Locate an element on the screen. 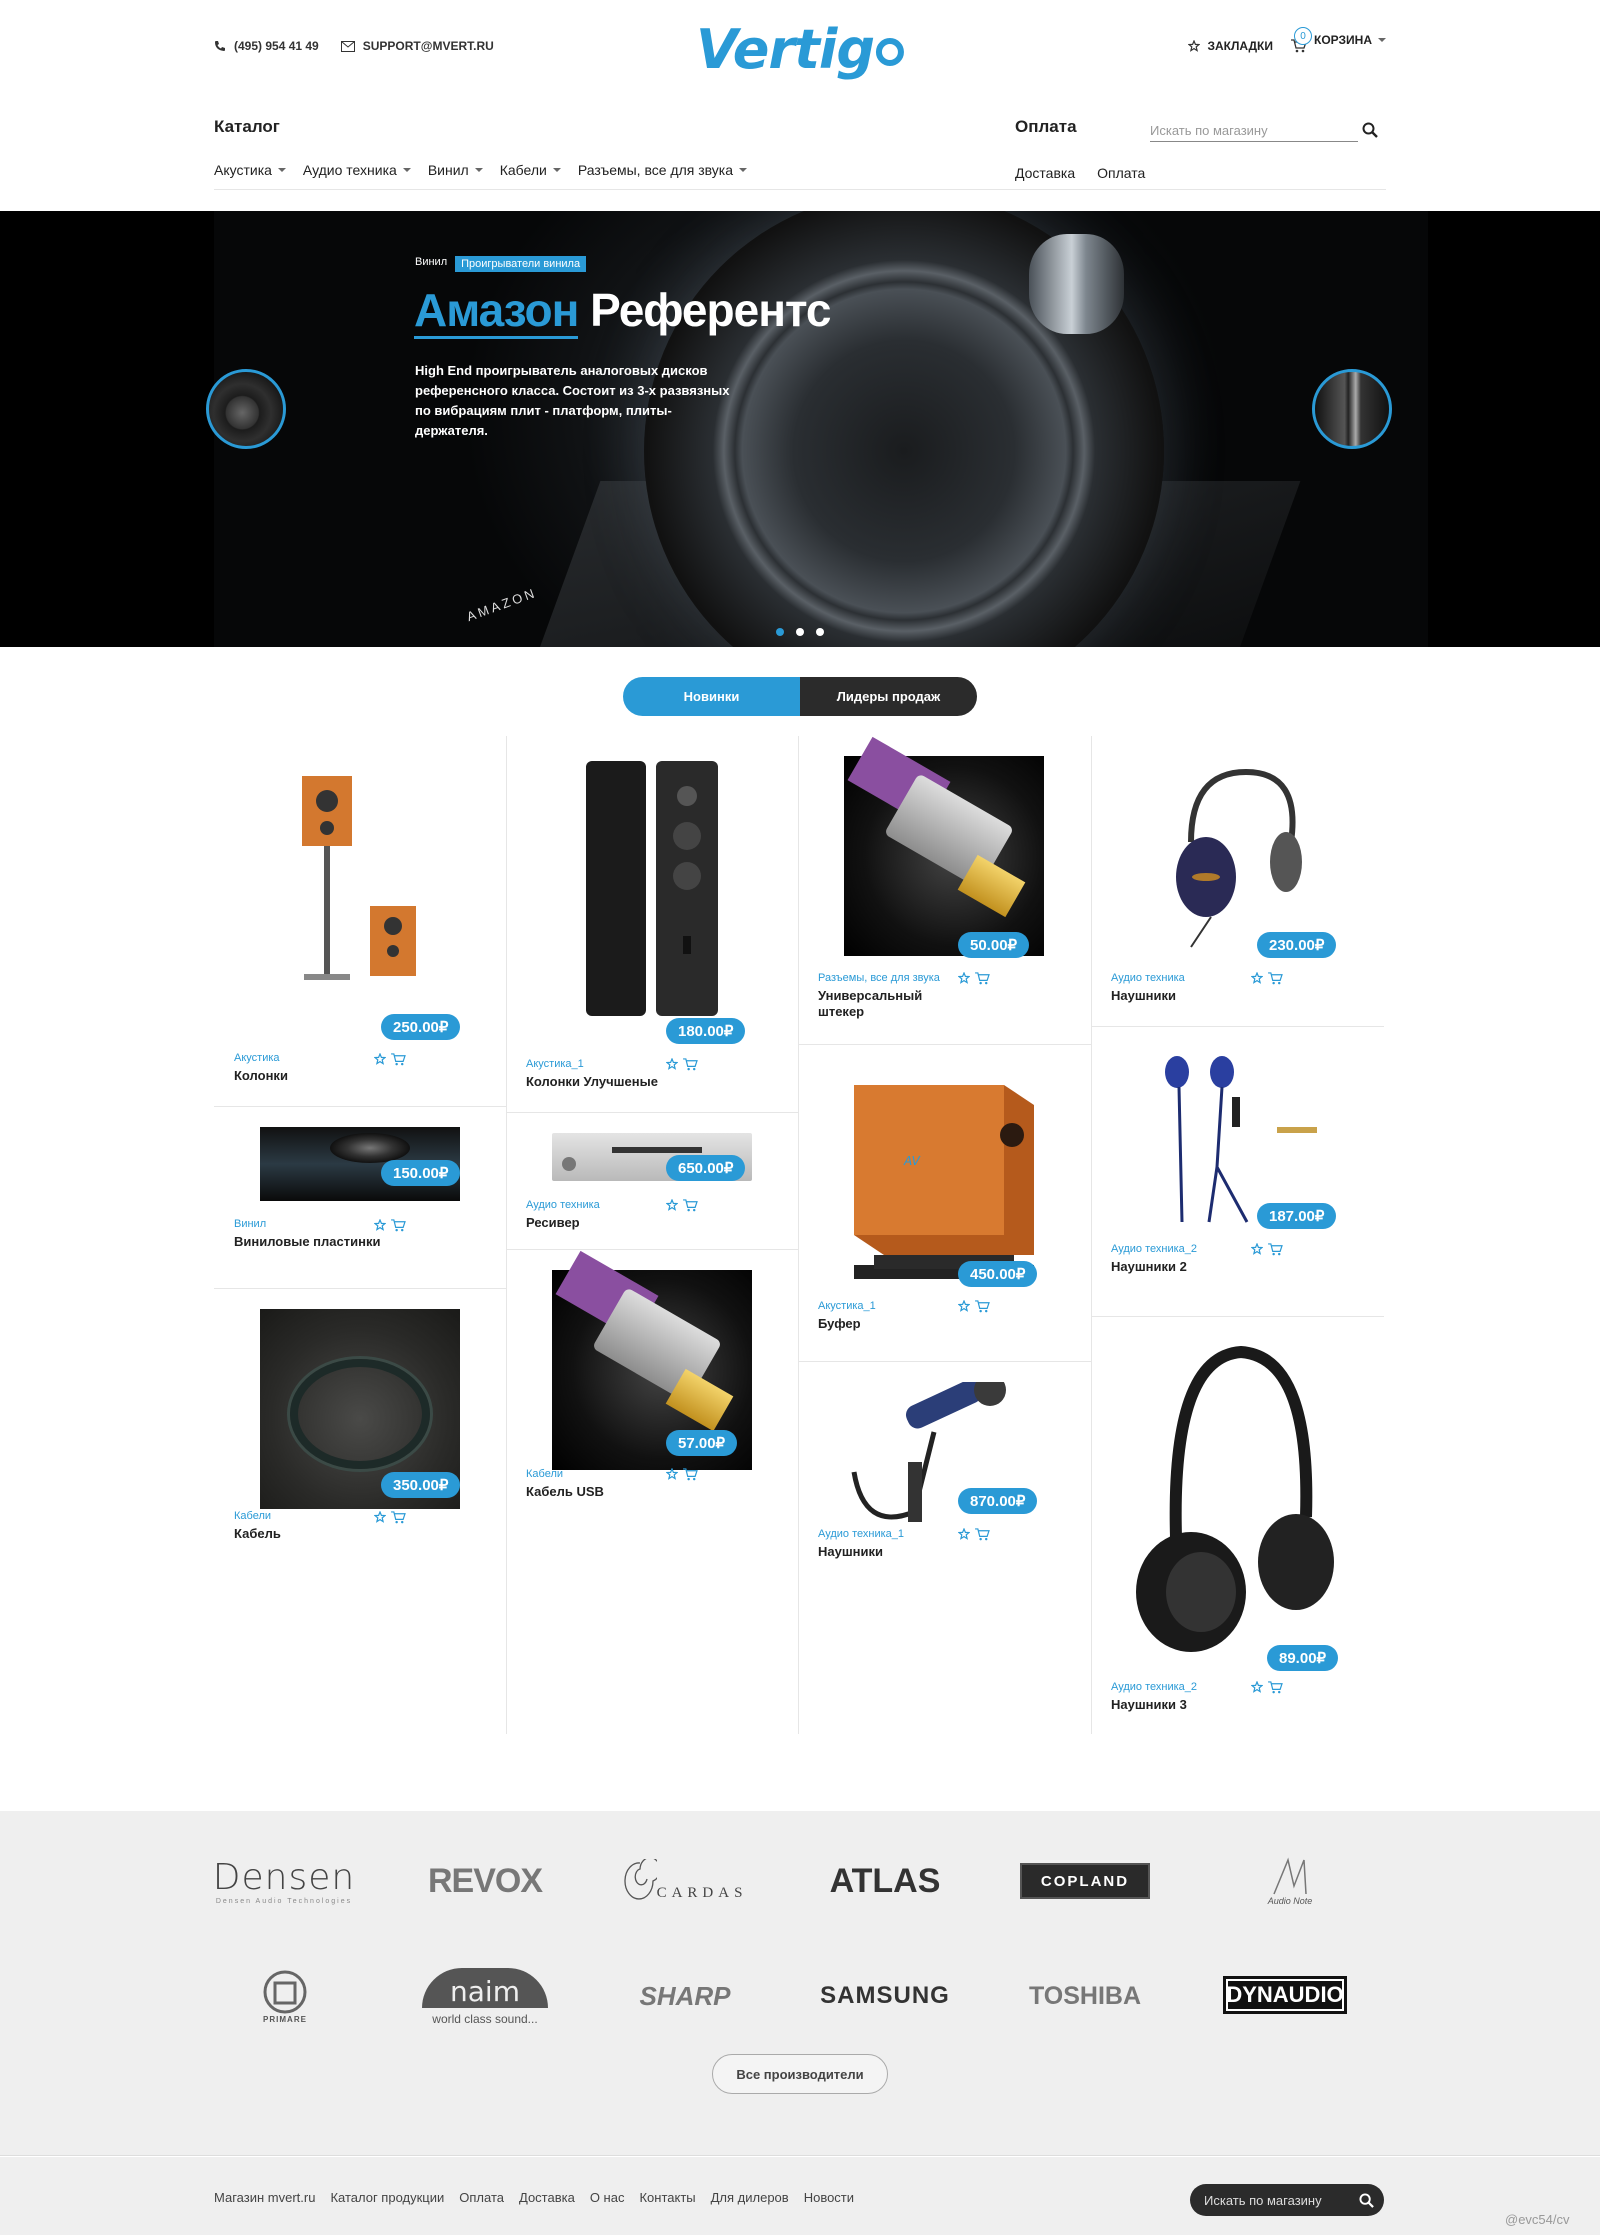 The width and height of the screenshot is (1600, 2235). brand-logo-densen: Densen Densen Audio Technologies is located at coordinates (283, 1881).